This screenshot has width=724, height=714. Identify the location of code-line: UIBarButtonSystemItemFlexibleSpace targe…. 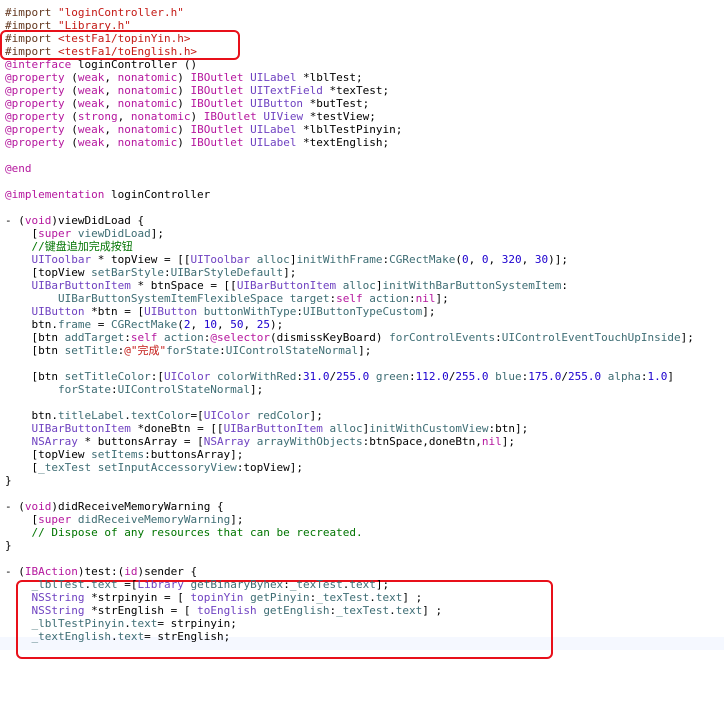
(227, 298).